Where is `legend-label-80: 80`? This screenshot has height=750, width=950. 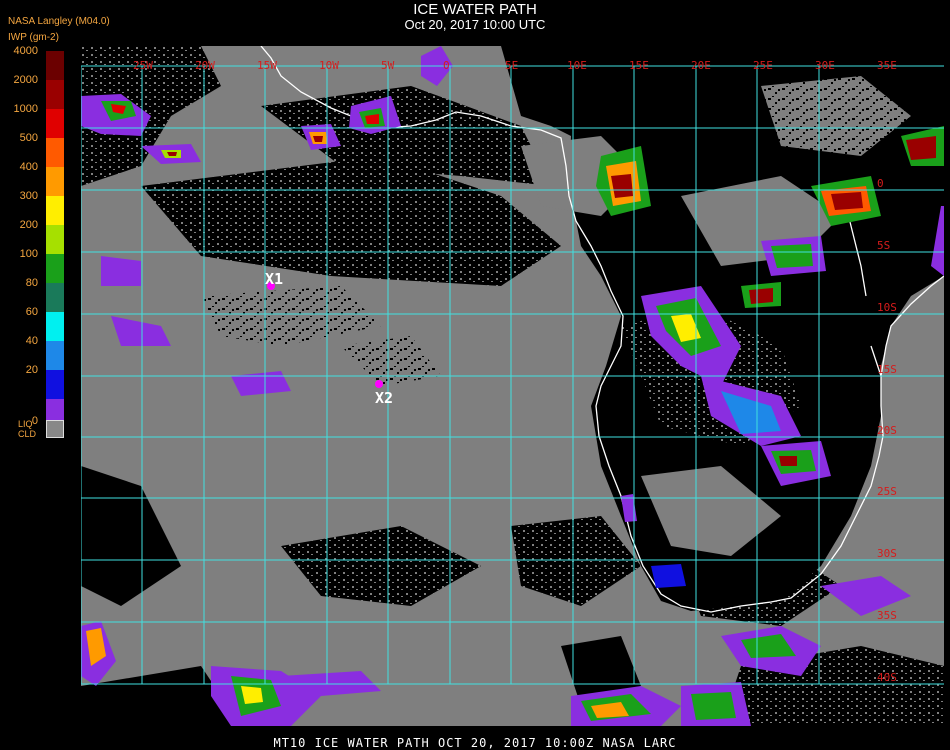 legend-label-80: 80 is located at coordinates (31, 283).